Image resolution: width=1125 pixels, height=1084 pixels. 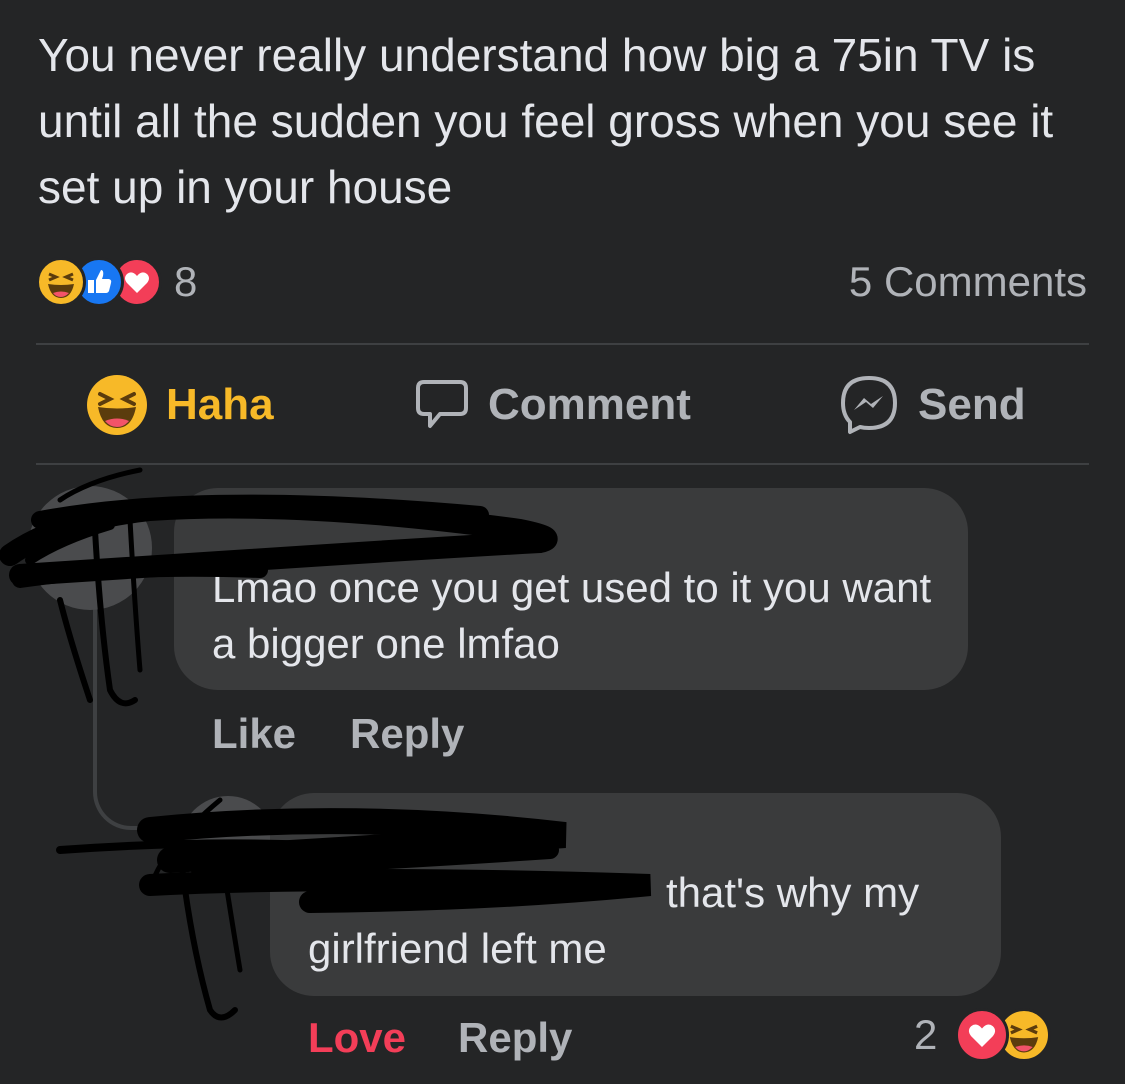 What do you see at coordinates (442, 405) in the screenshot?
I see `comment-bubble-icon` at bounding box center [442, 405].